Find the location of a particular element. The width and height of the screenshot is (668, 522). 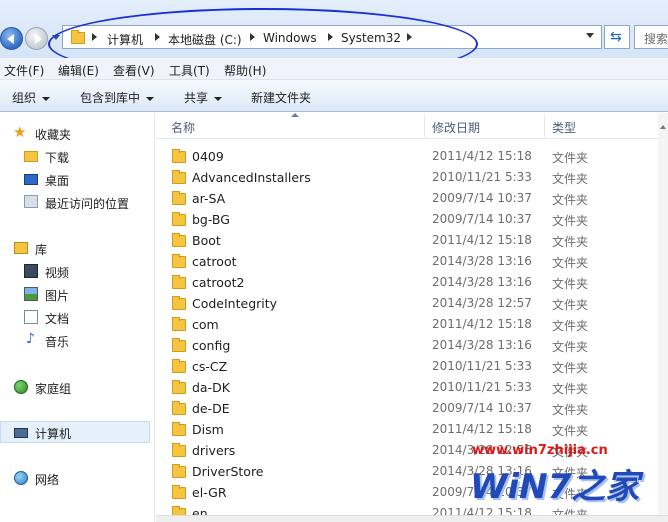

picture-icon is located at coordinates (31, 294).